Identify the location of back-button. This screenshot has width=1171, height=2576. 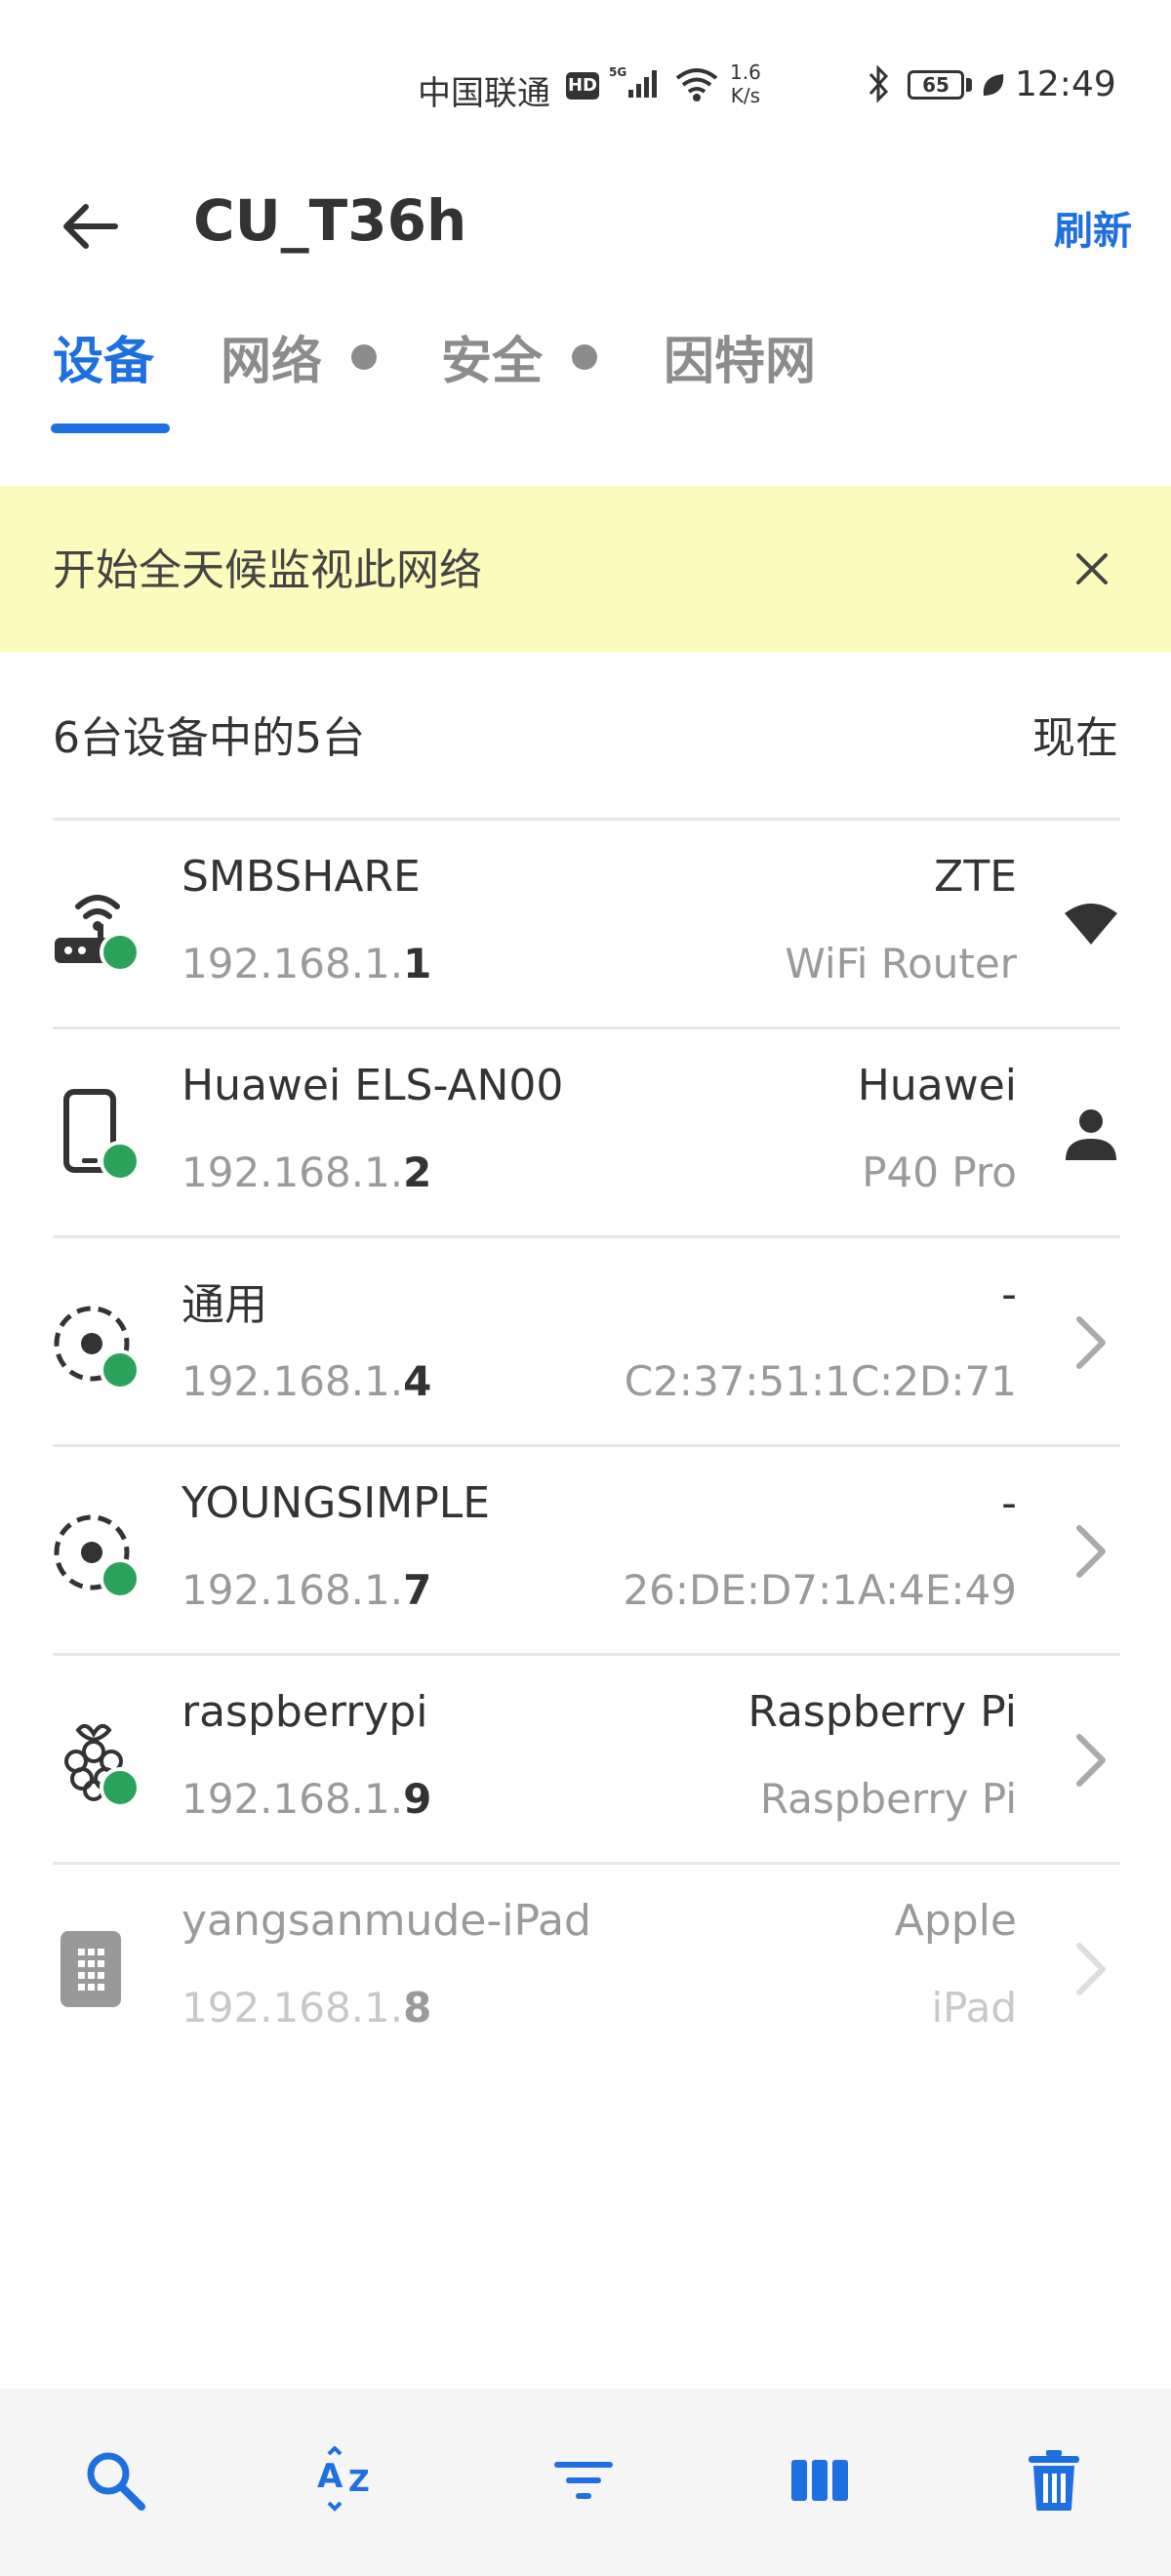
(90, 226).